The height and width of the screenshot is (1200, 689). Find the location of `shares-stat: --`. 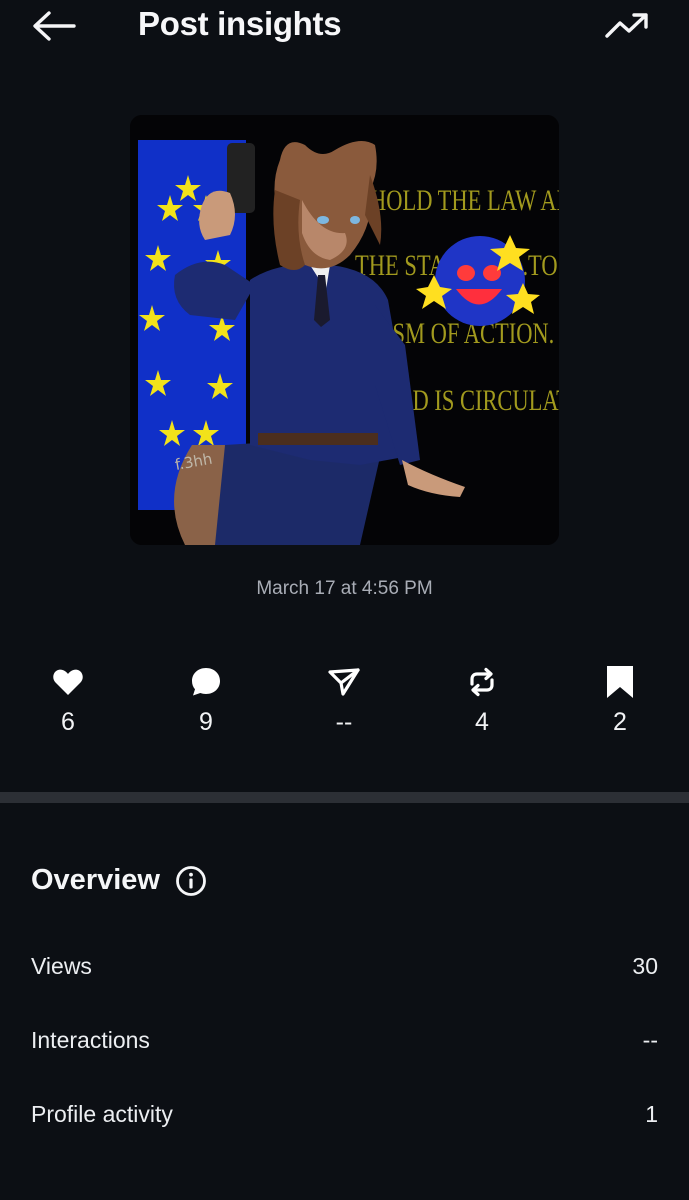

shares-stat: -- is located at coordinates (344, 699).